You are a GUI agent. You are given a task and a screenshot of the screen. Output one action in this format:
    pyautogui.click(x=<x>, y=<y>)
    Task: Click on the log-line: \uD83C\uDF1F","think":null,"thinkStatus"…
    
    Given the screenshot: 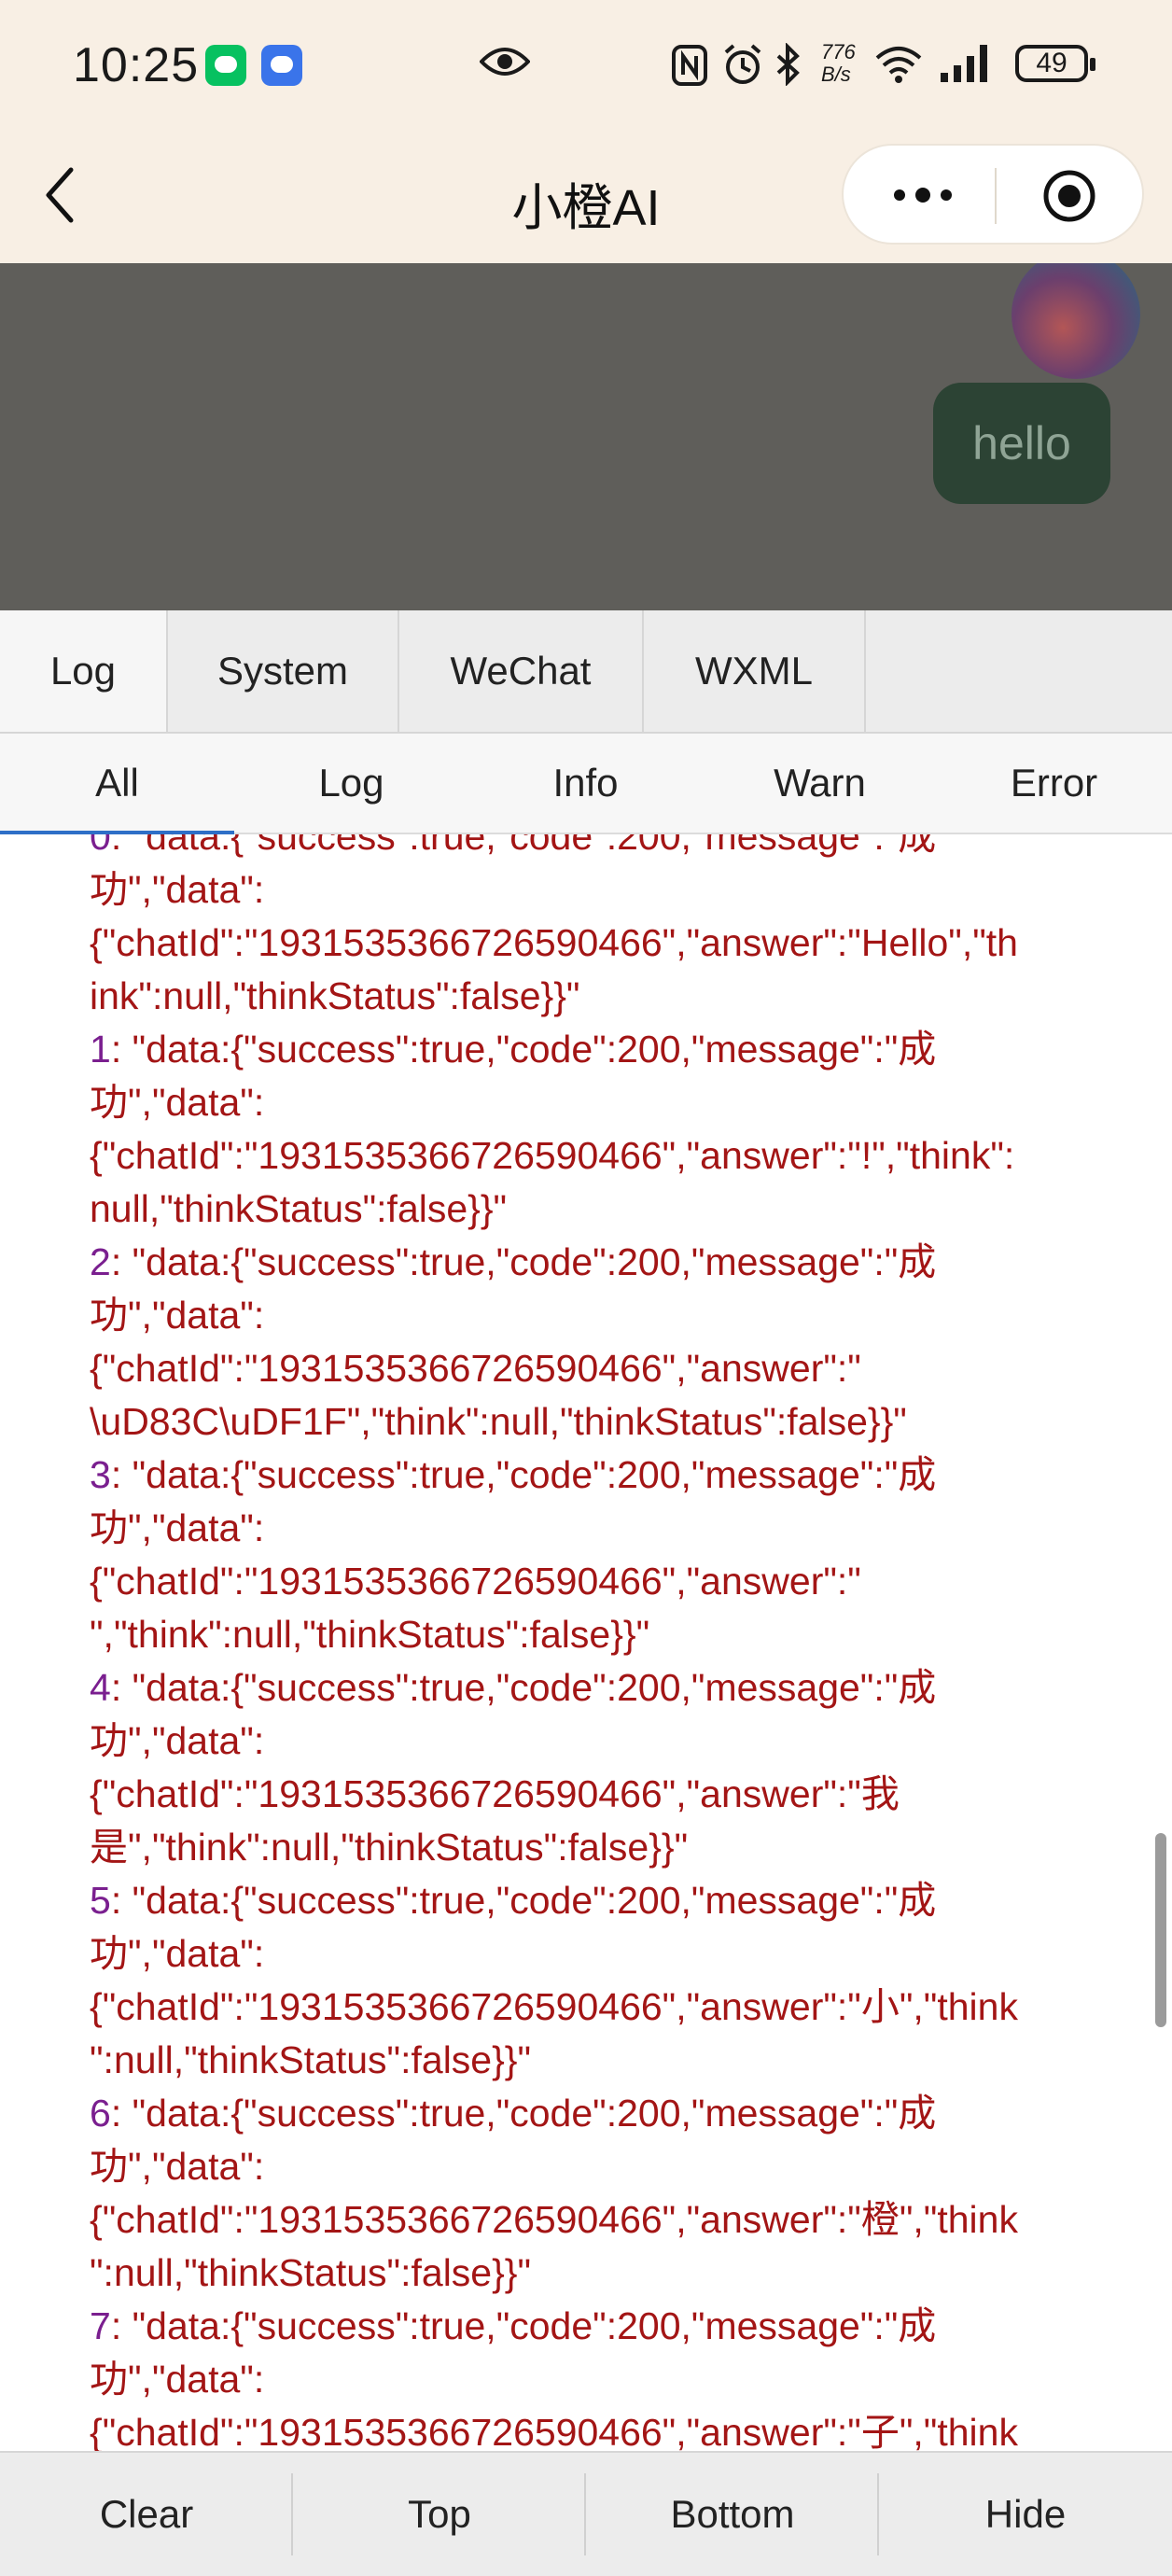 What is the action you would take?
    pyautogui.click(x=499, y=1421)
    